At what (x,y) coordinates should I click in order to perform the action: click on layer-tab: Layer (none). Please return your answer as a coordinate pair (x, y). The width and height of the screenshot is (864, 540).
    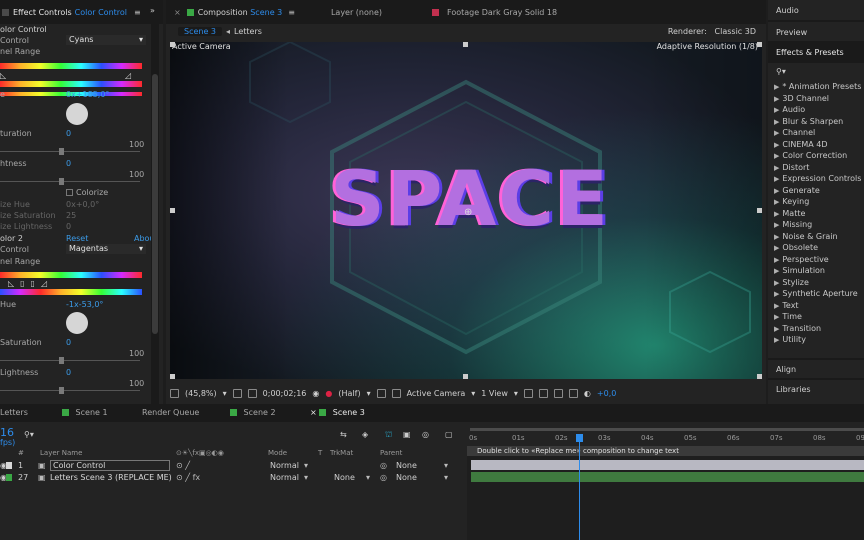
    Looking at the image, I should click on (356, 12).